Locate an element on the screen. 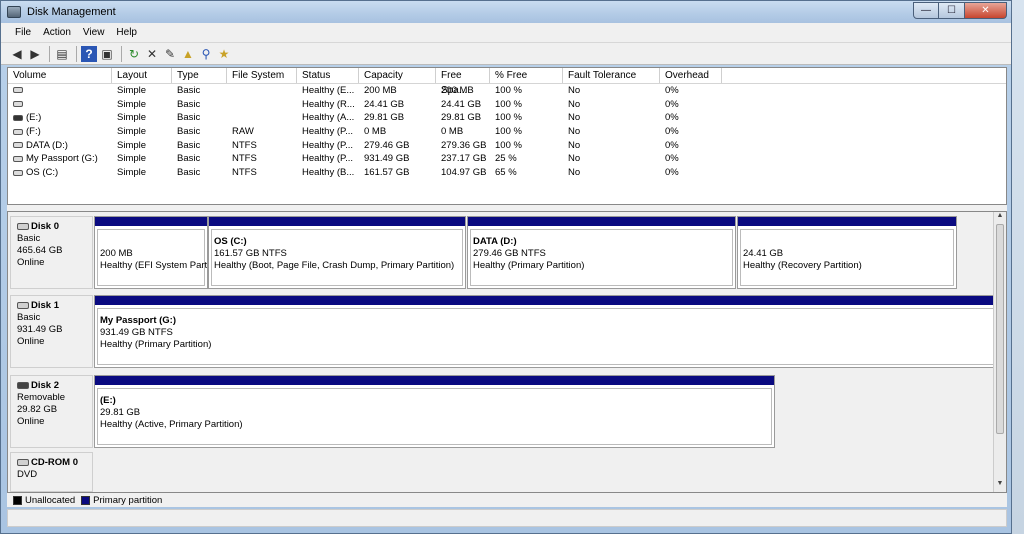 The image size is (1024, 534). open-icon: ▲ is located at coordinates (188, 54).